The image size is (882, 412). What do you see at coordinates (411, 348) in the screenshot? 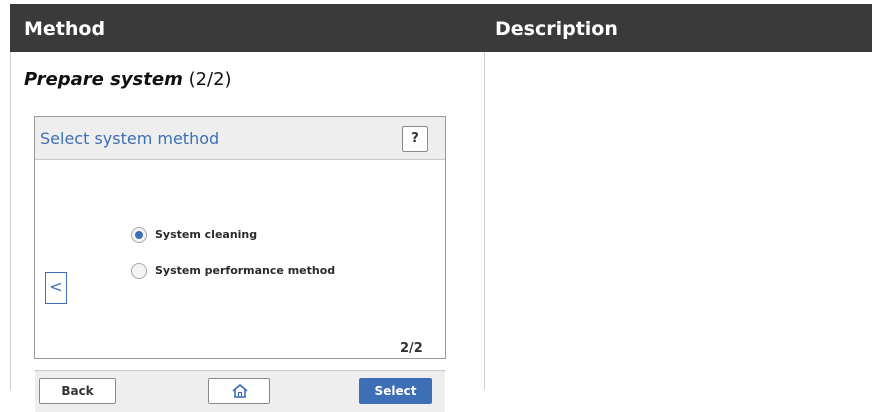
I see `page-indicator: 2/2` at bounding box center [411, 348].